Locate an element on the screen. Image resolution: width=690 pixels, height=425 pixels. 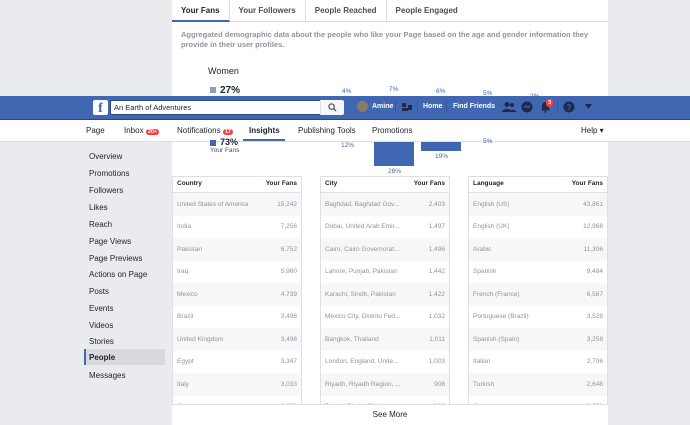
friend-requests-icon is located at coordinates (509, 107).